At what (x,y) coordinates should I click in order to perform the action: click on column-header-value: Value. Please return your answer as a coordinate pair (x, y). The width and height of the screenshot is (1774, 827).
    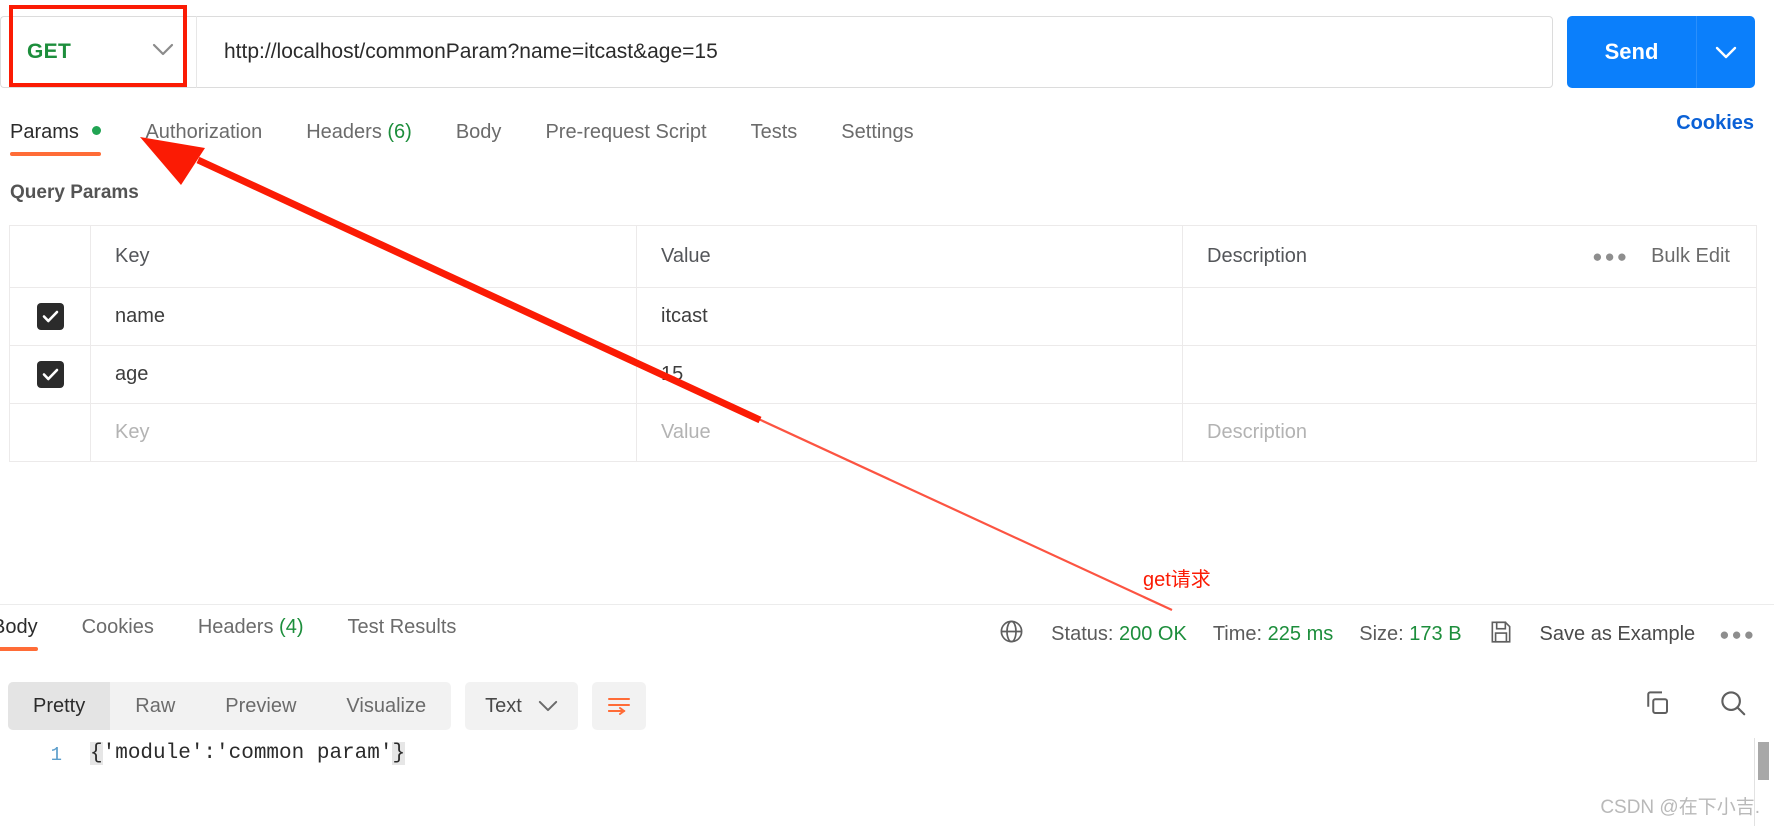
    Looking at the image, I should click on (686, 256).